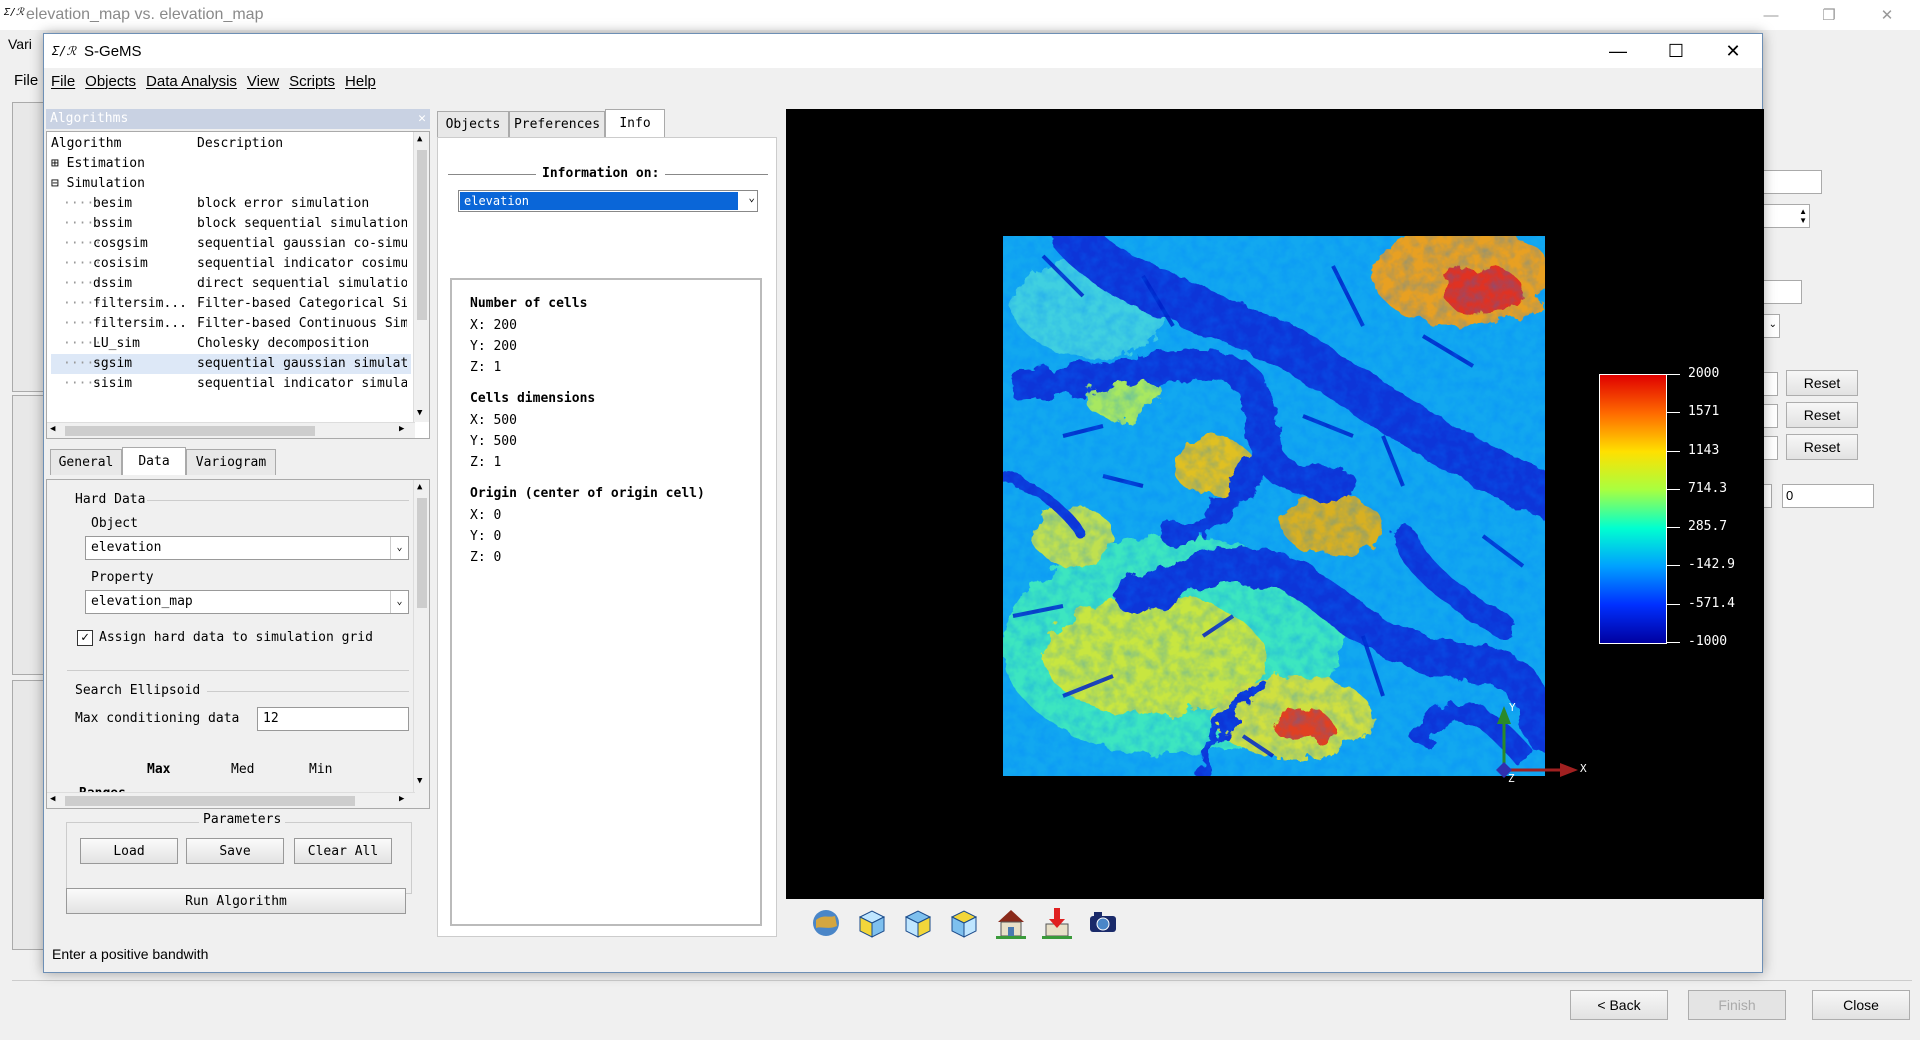 Image resolution: width=1920 pixels, height=1040 pixels. Describe the element at coordinates (1676, 51) in the screenshot. I see `maximize-icon: ☐` at that location.